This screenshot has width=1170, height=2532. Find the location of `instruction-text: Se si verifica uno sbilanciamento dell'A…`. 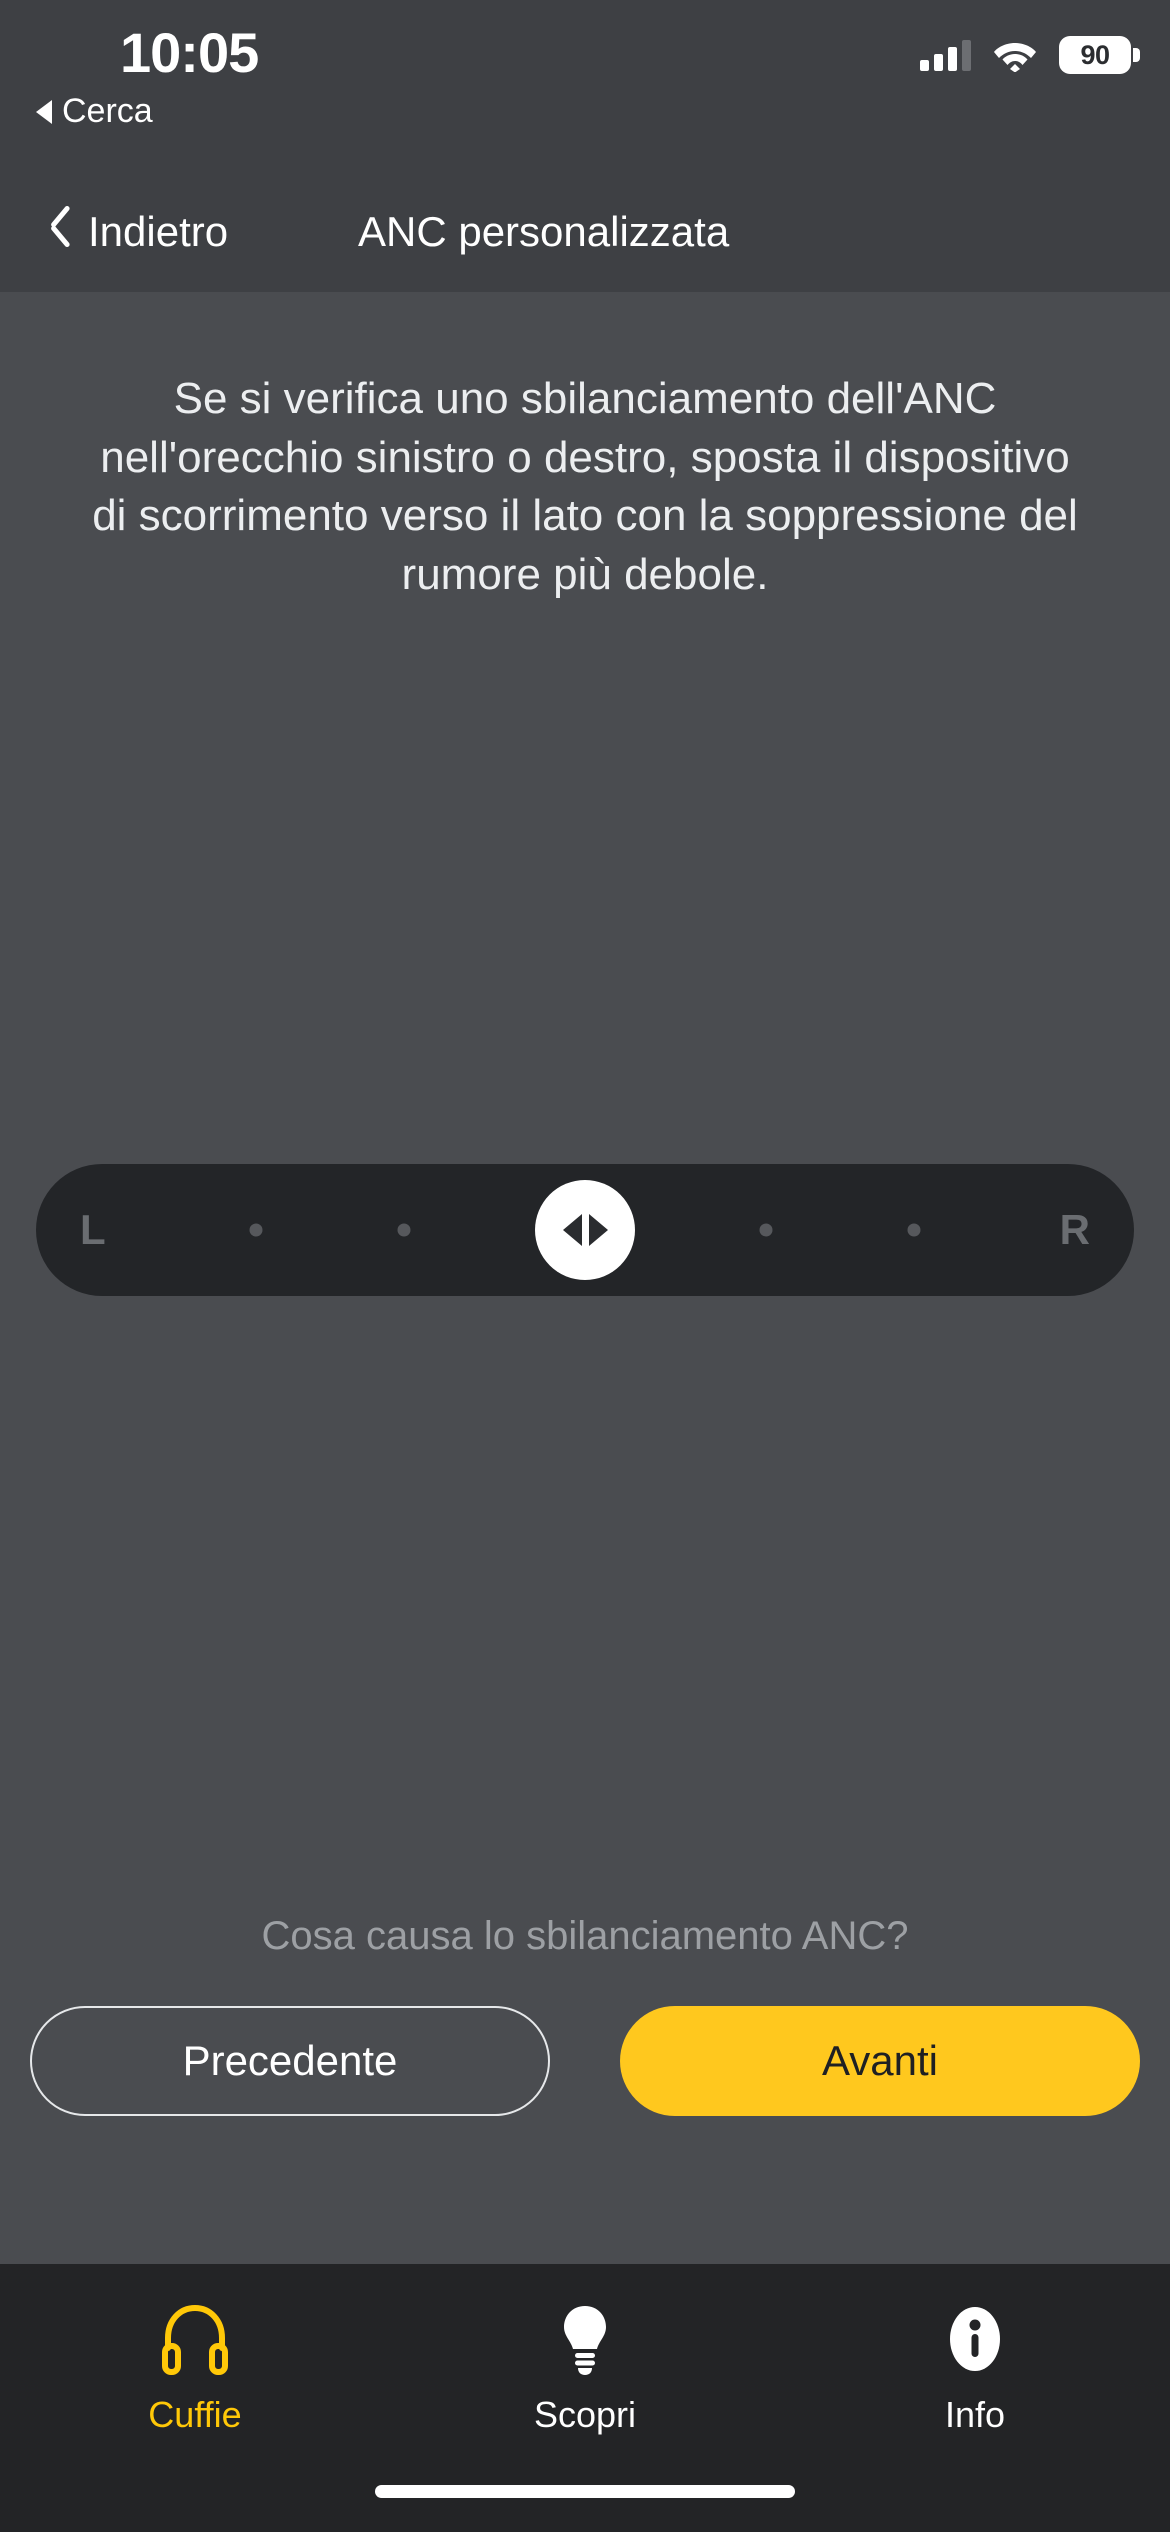

instruction-text: Se si verifica uno sbilanciamento dell'A… is located at coordinates (585, 486).